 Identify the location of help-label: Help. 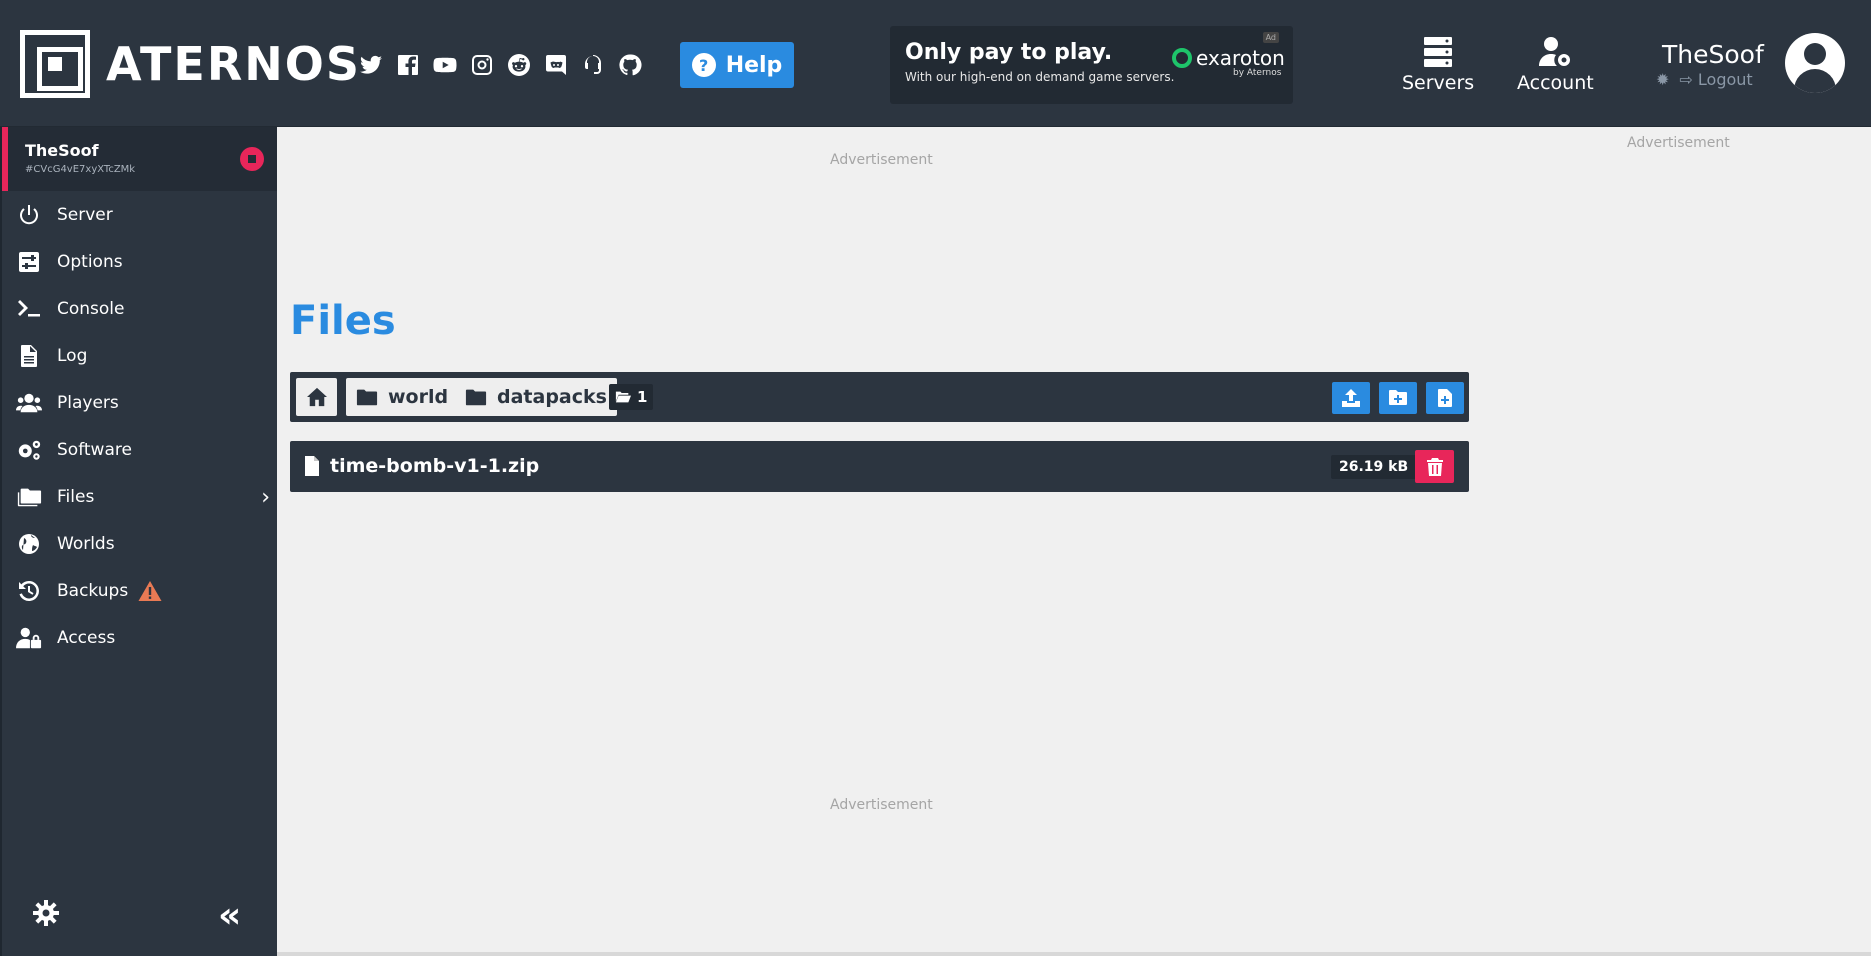
(754, 65).